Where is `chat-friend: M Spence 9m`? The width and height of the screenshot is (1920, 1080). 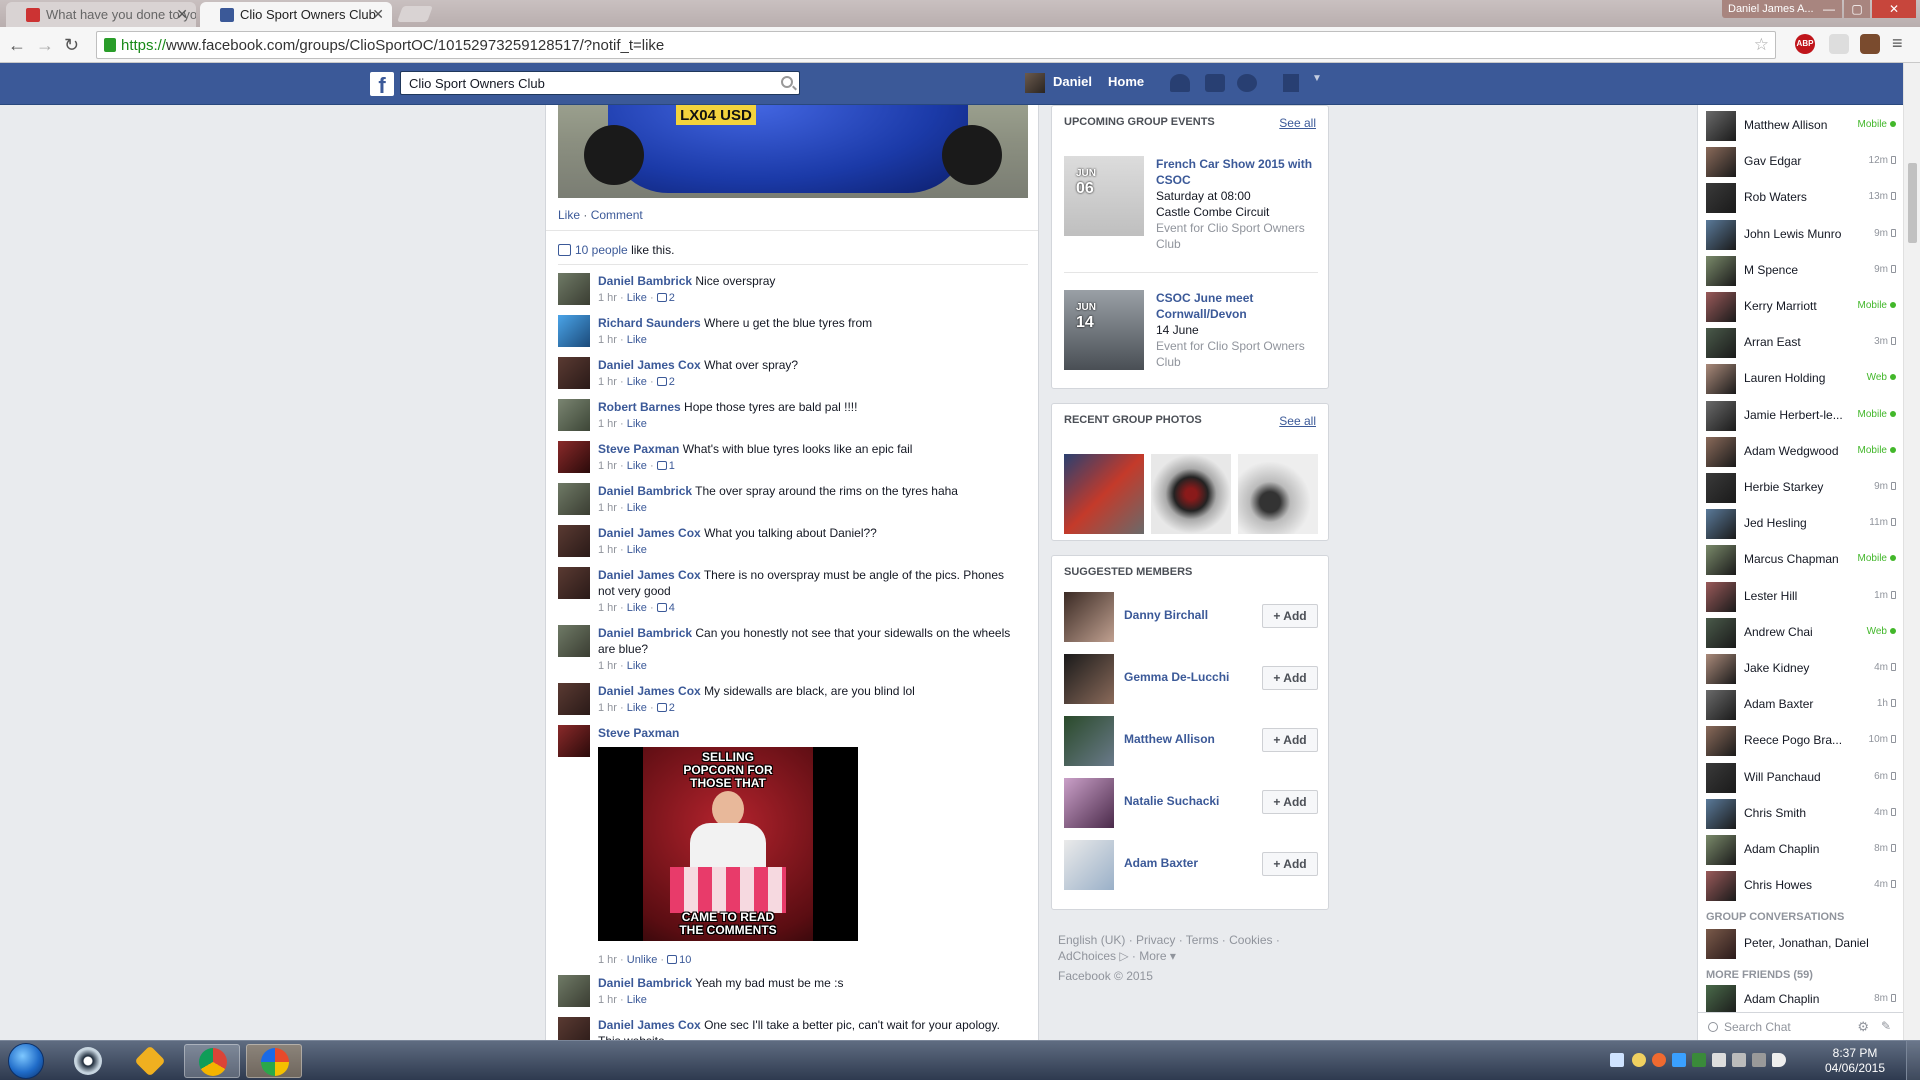 chat-friend: M Spence 9m is located at coordinates (1801, 270).